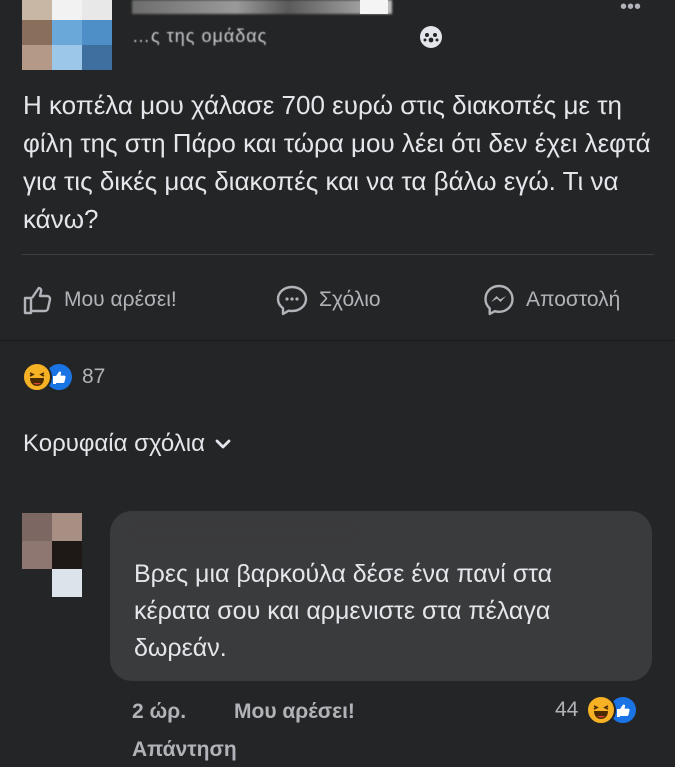  I want to click on comment-reactions: 44, so click(597, 710).